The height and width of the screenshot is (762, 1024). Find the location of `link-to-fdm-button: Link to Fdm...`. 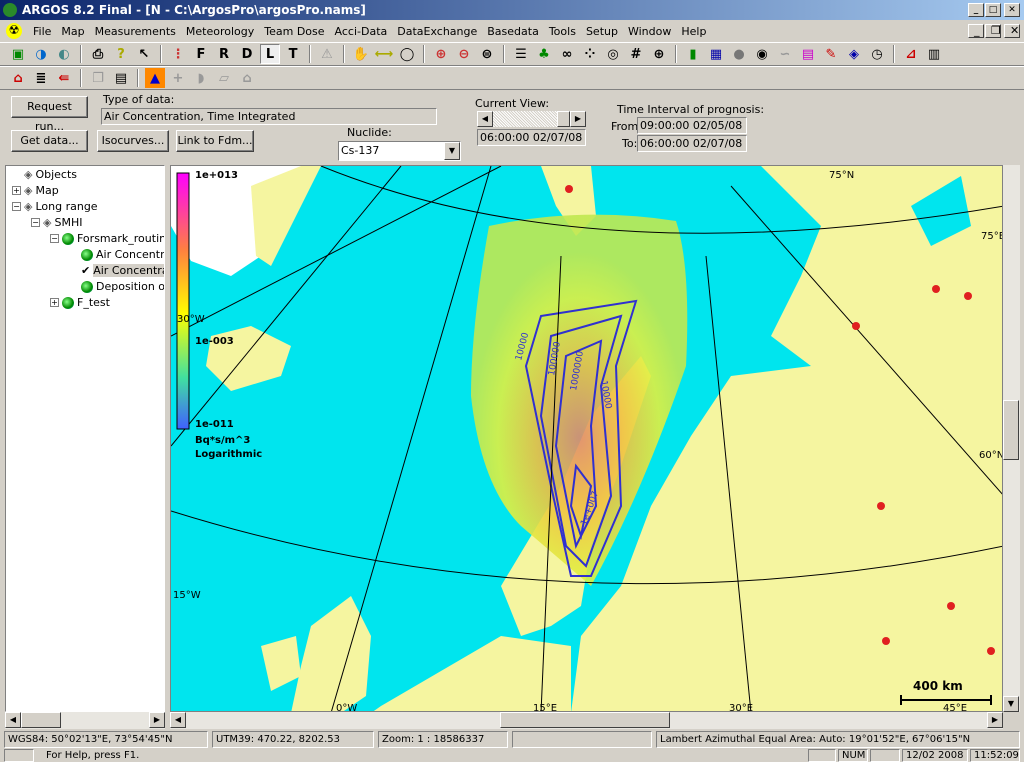

link-to-fdm-button: Link to Fdm... is located at coordinates (215, 141).